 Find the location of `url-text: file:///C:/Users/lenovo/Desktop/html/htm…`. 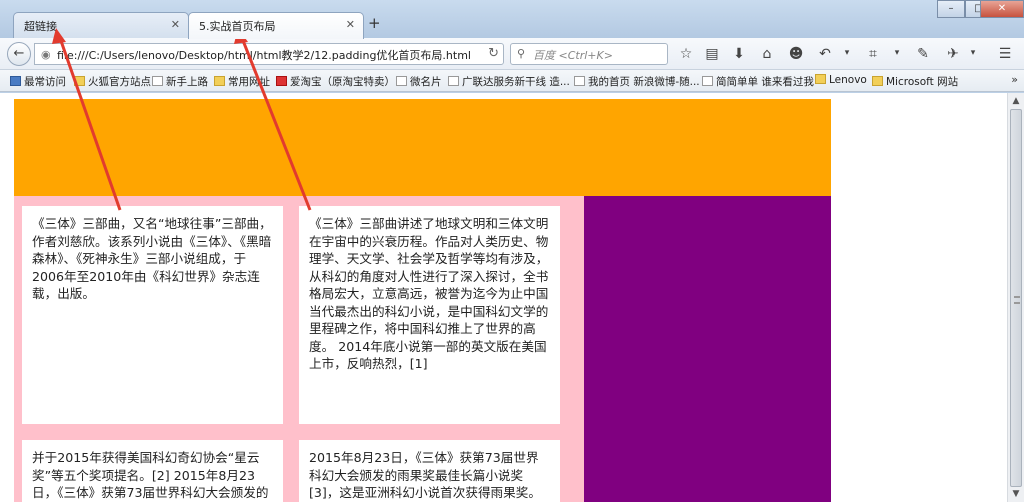

url-text: file:///C:/Users/lenovo/Desktop/html/htm… is located at coordinates (264, 55).